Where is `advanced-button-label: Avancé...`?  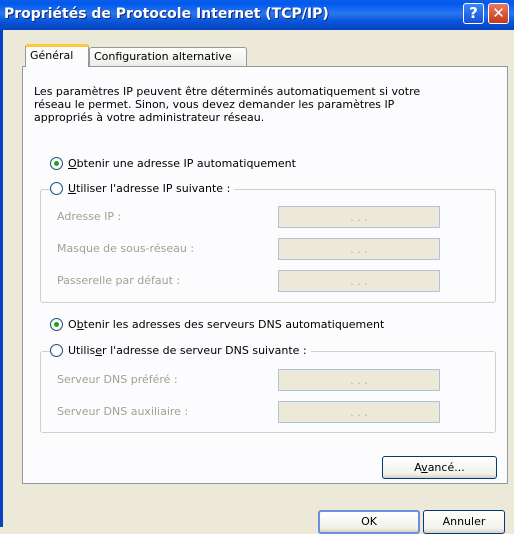
advanced-button-label: Avancé... is located at coordinates (439, 467).